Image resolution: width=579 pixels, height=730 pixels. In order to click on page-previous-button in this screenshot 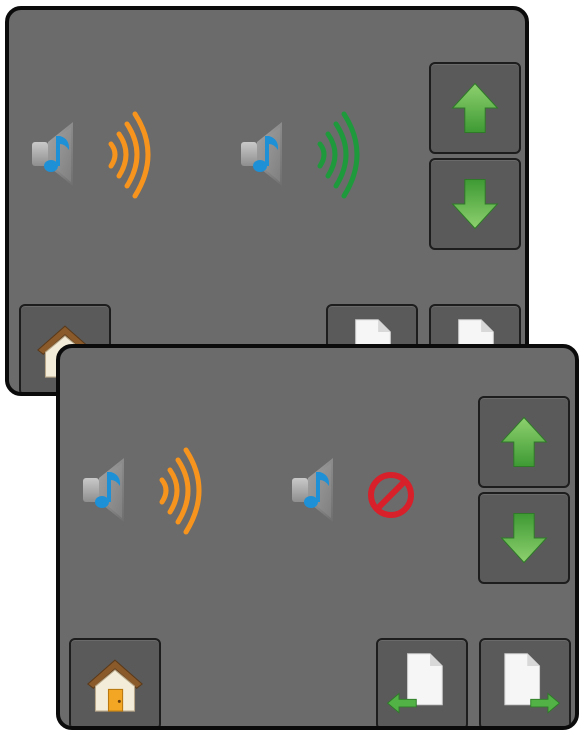, I will do `click(422, 682)`.